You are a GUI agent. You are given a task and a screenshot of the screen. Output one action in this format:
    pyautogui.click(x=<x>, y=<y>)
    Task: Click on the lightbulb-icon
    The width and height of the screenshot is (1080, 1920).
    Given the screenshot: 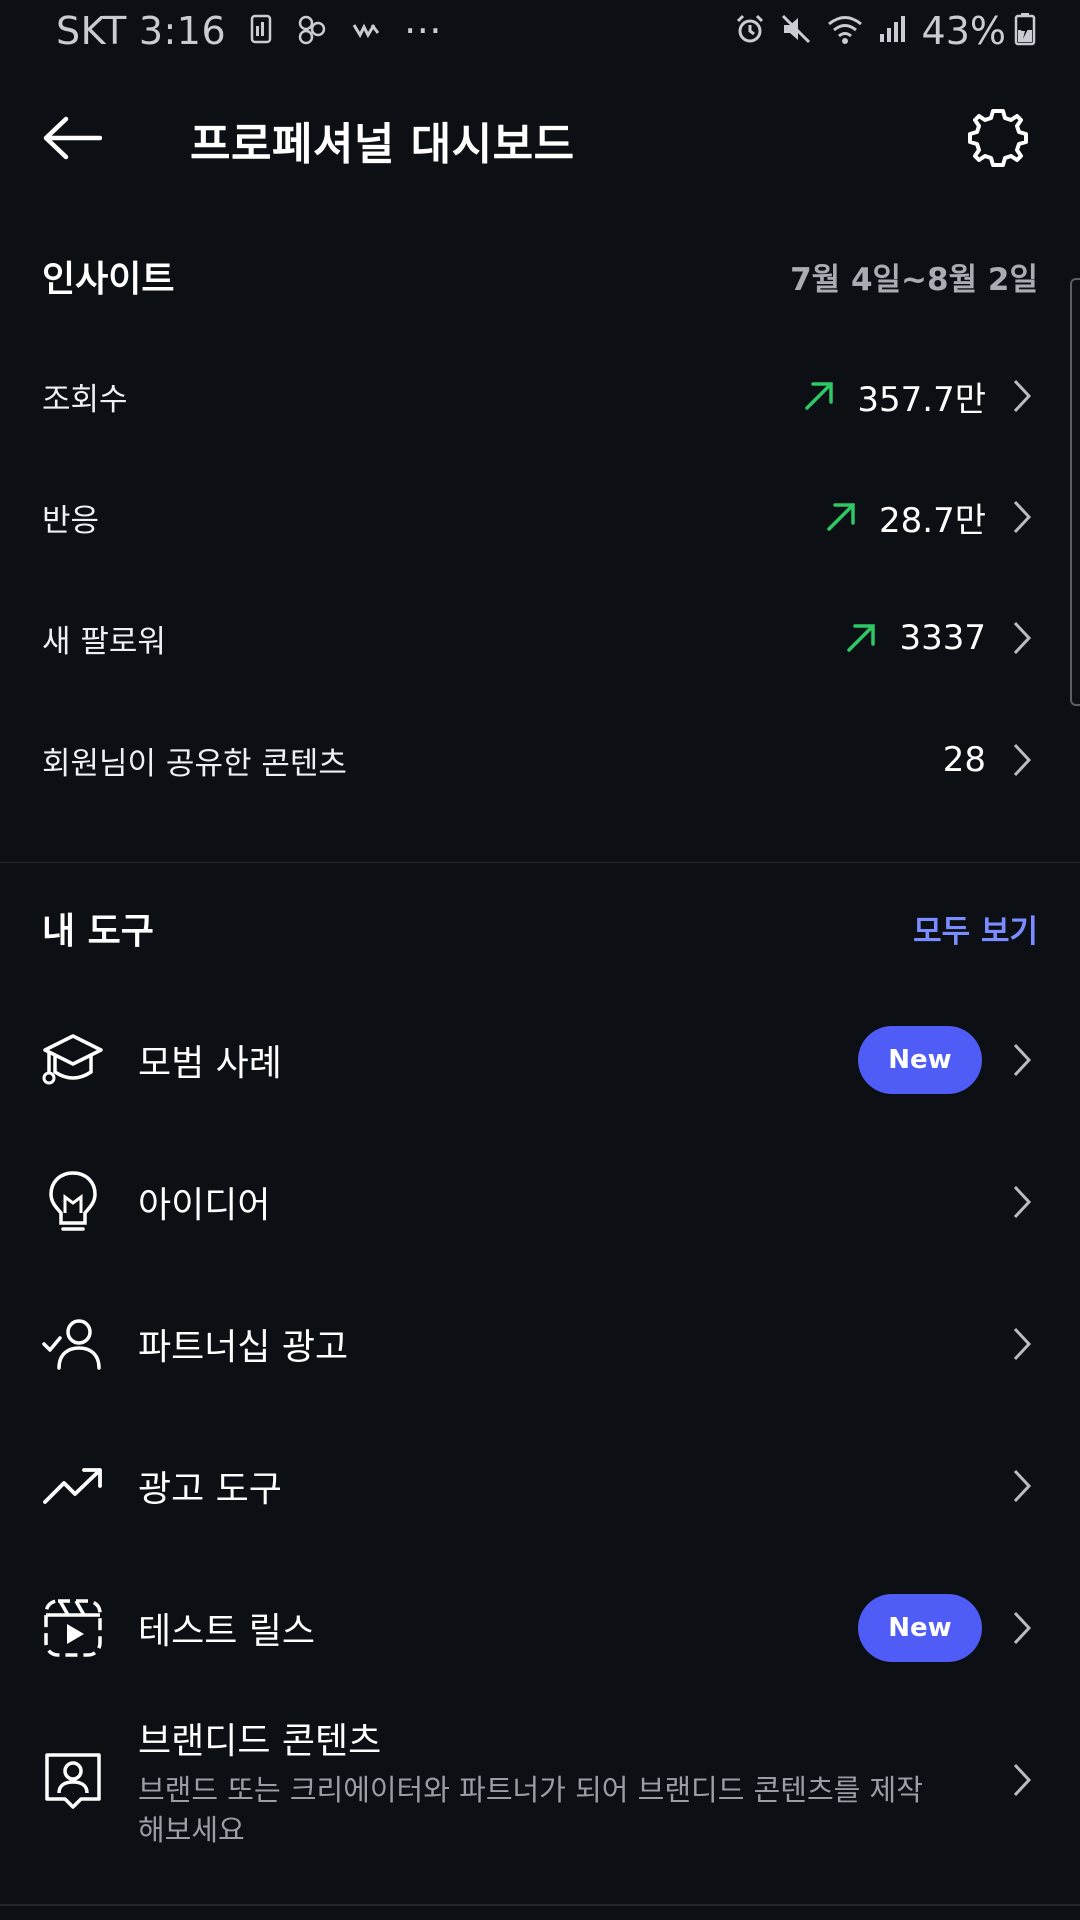 What is the action you would take?
    pyautogui.click(x=73, y=1202)
    